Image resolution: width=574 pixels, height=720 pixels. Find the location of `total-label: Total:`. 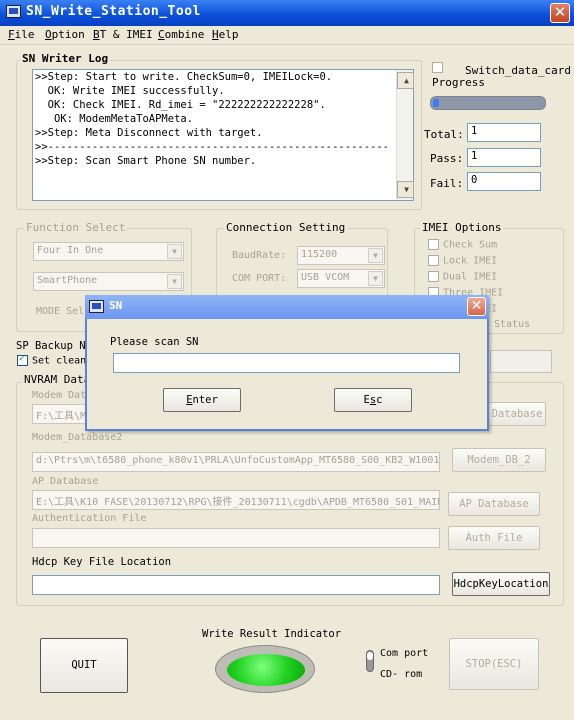

total-label: Total: is located at coordinates (444, 134).